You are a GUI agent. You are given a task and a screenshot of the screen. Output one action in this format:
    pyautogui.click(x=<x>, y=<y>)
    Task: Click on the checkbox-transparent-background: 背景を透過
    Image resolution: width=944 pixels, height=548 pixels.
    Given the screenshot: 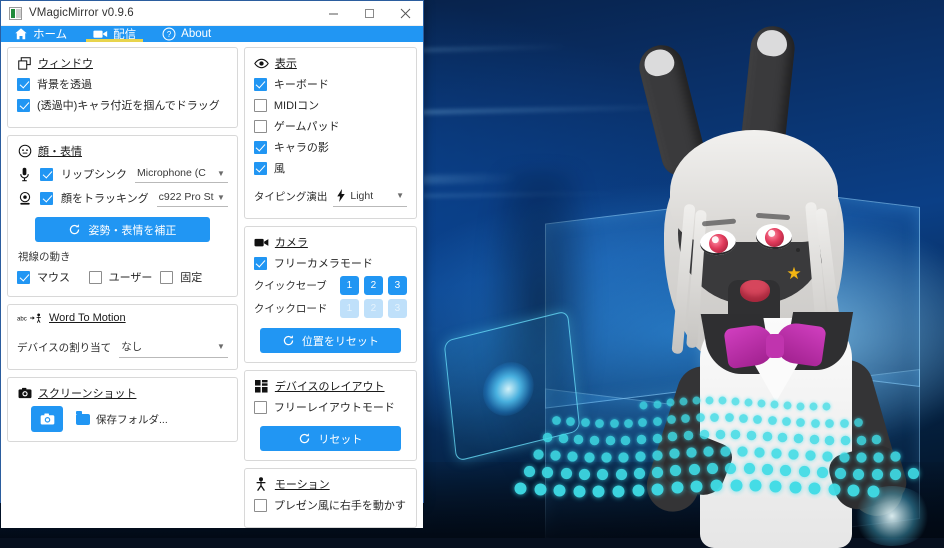 What is the action you would take?
    pyautogui.click(x=122, y=84)
    